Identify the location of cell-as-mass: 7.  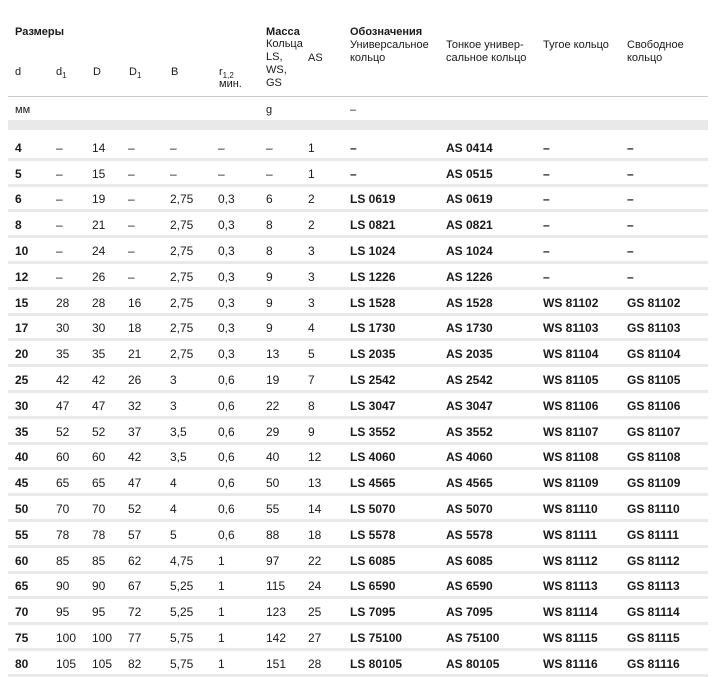
(329, 380).